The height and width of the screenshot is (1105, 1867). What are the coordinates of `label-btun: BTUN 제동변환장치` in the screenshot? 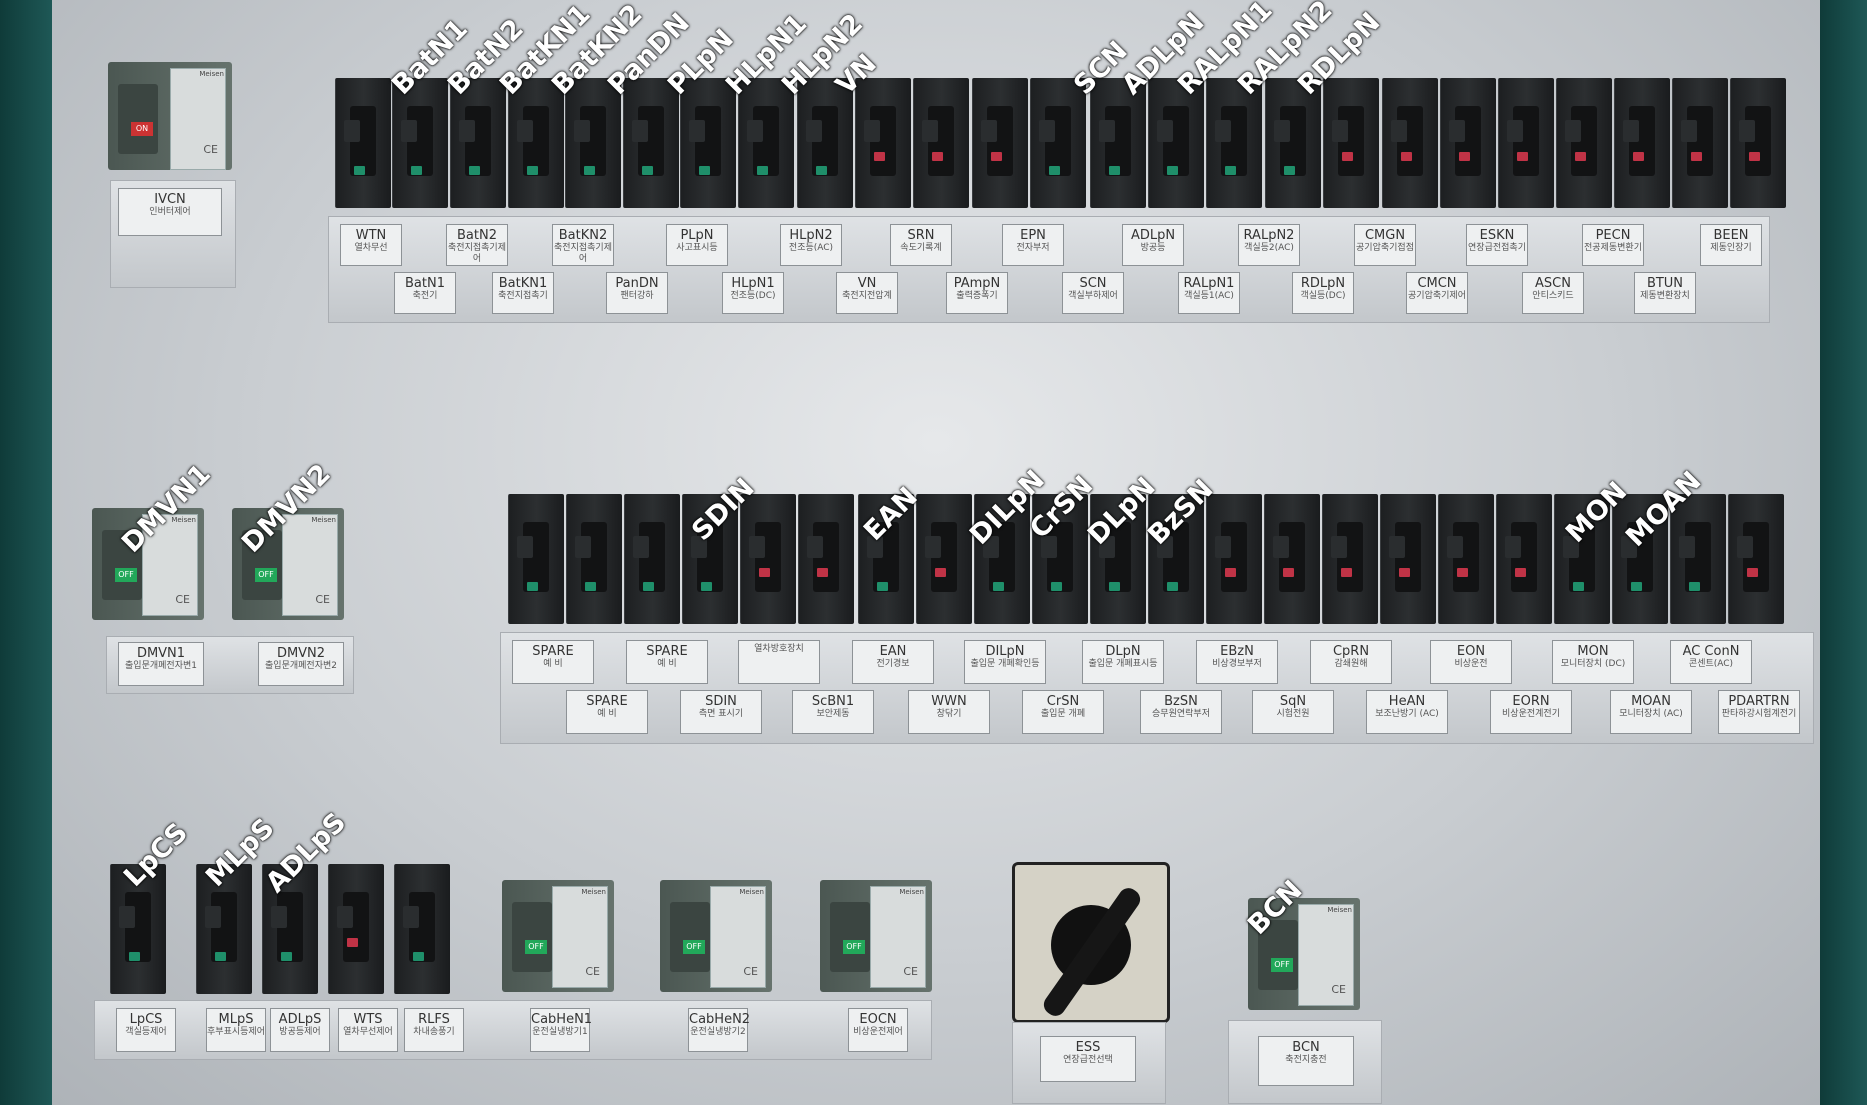 It's located at (1665, 293).